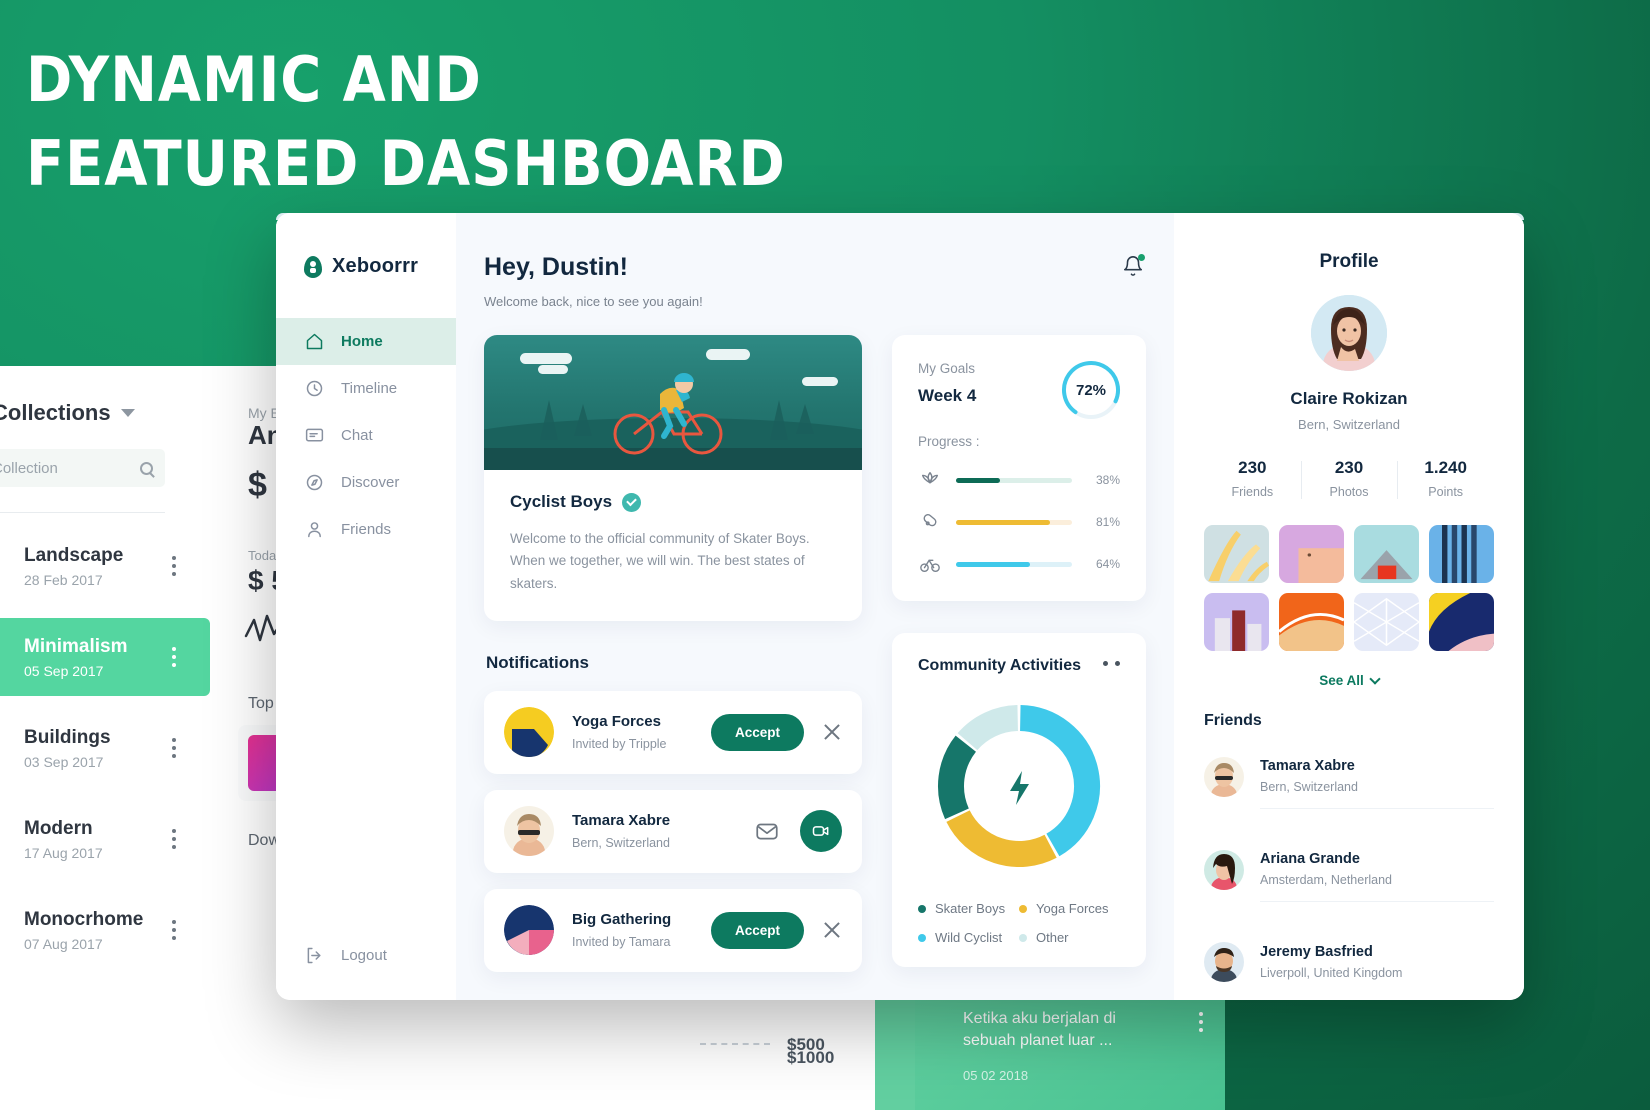  Describe the element at coordinates (314, 341) in the screenshot. I see `home-icon` at that location.